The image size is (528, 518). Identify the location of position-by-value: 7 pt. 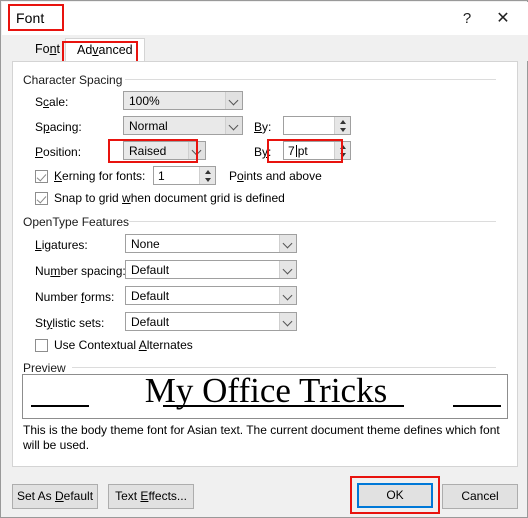
(298, 151).